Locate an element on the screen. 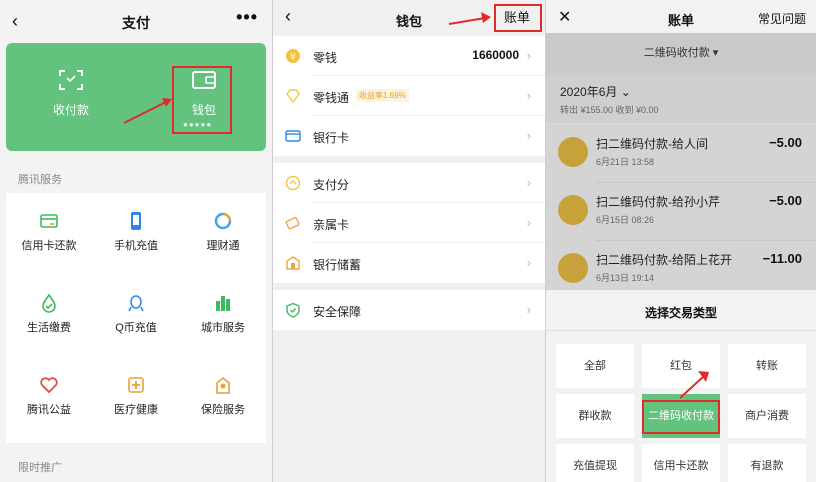 The image size is (816, 482). service-life-payment: 生活缴费 is located at coordinates (49, 315).